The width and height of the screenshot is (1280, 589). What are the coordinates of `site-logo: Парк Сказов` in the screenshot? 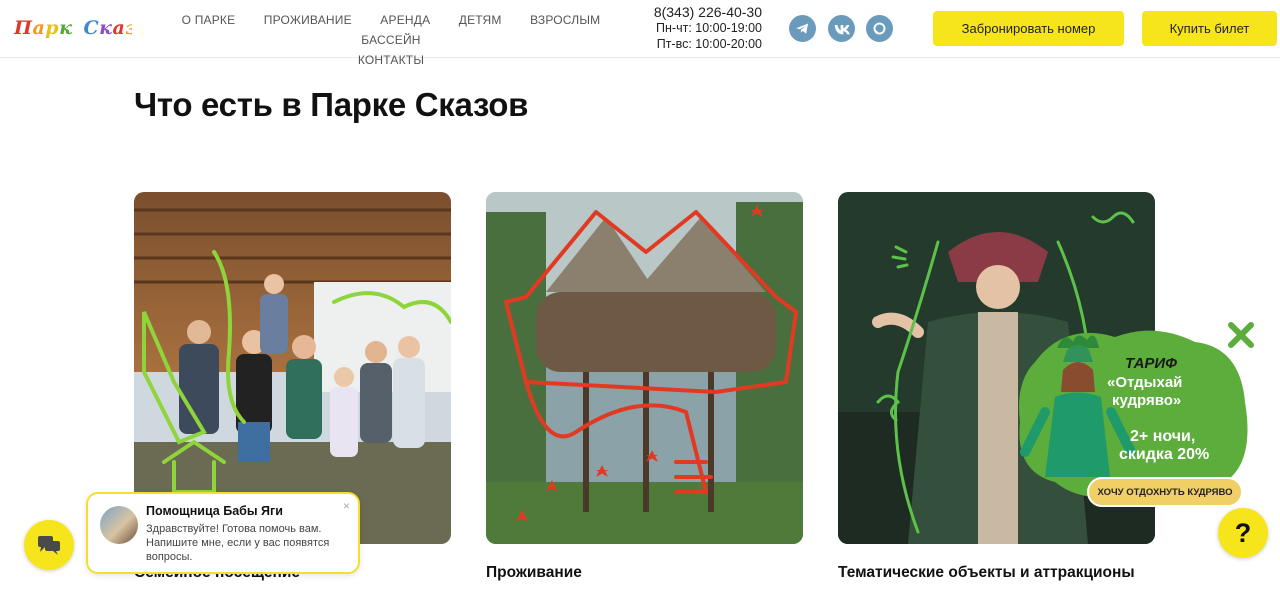 It's located at (88, 29).